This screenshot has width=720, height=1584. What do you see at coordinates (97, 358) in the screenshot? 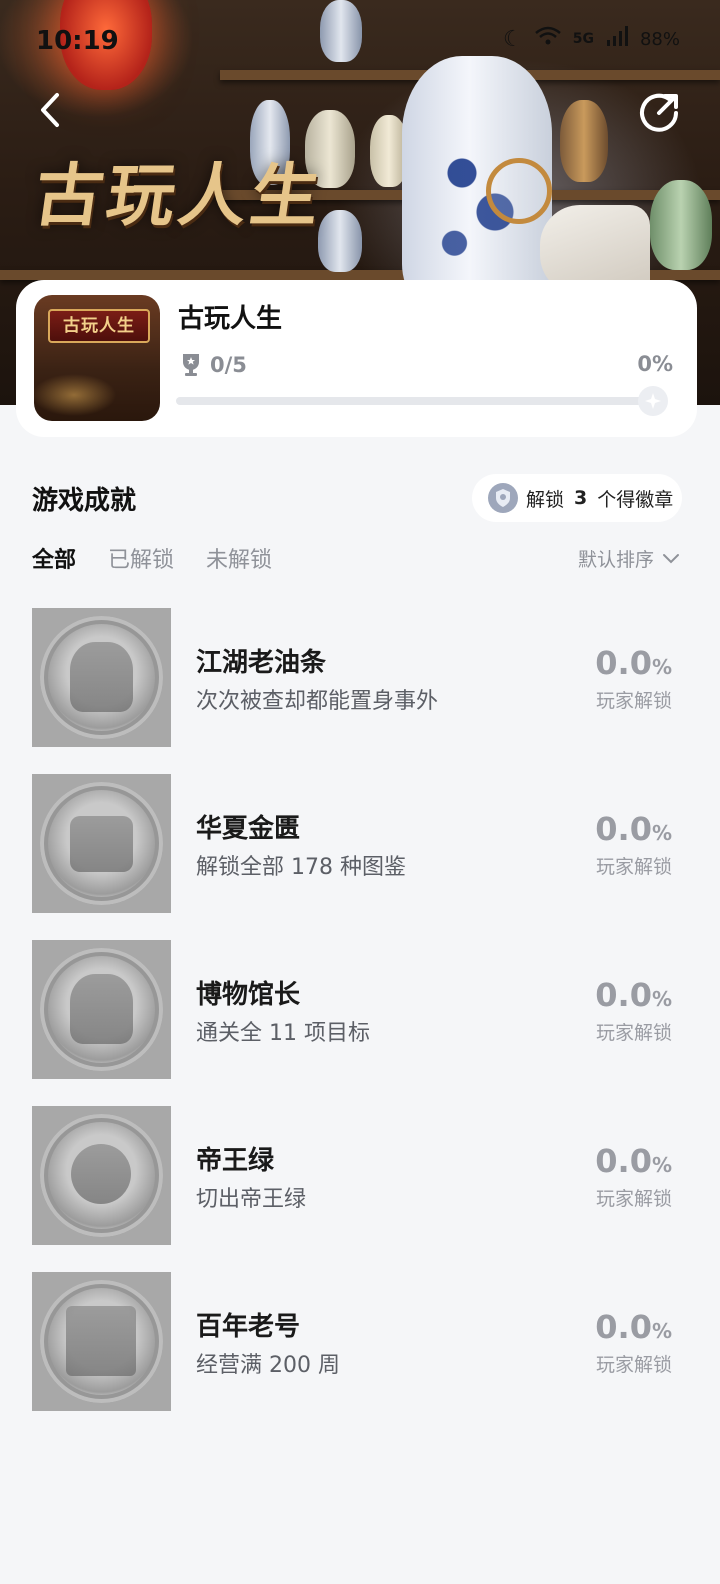
I see `game-thumbnail: 古玩人生` at bounding box center [97, 358].